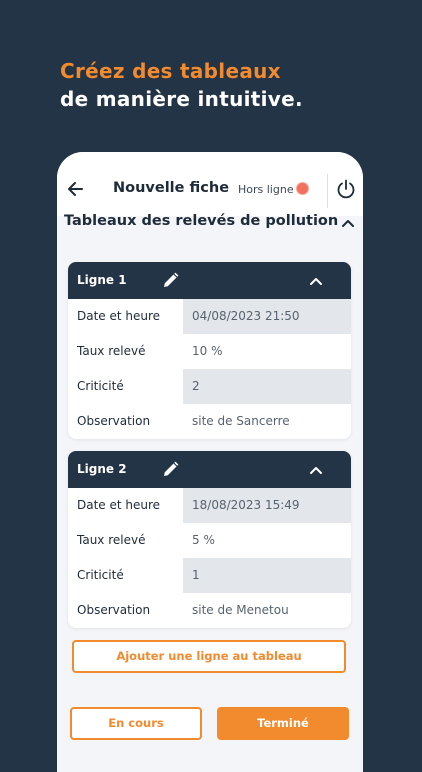 This screenshot has width=422, height=772. What do you see at coordinates (102, 469) in the screenshot?
I see `card-title: Ligne 2` at bounding box center [102, 469].